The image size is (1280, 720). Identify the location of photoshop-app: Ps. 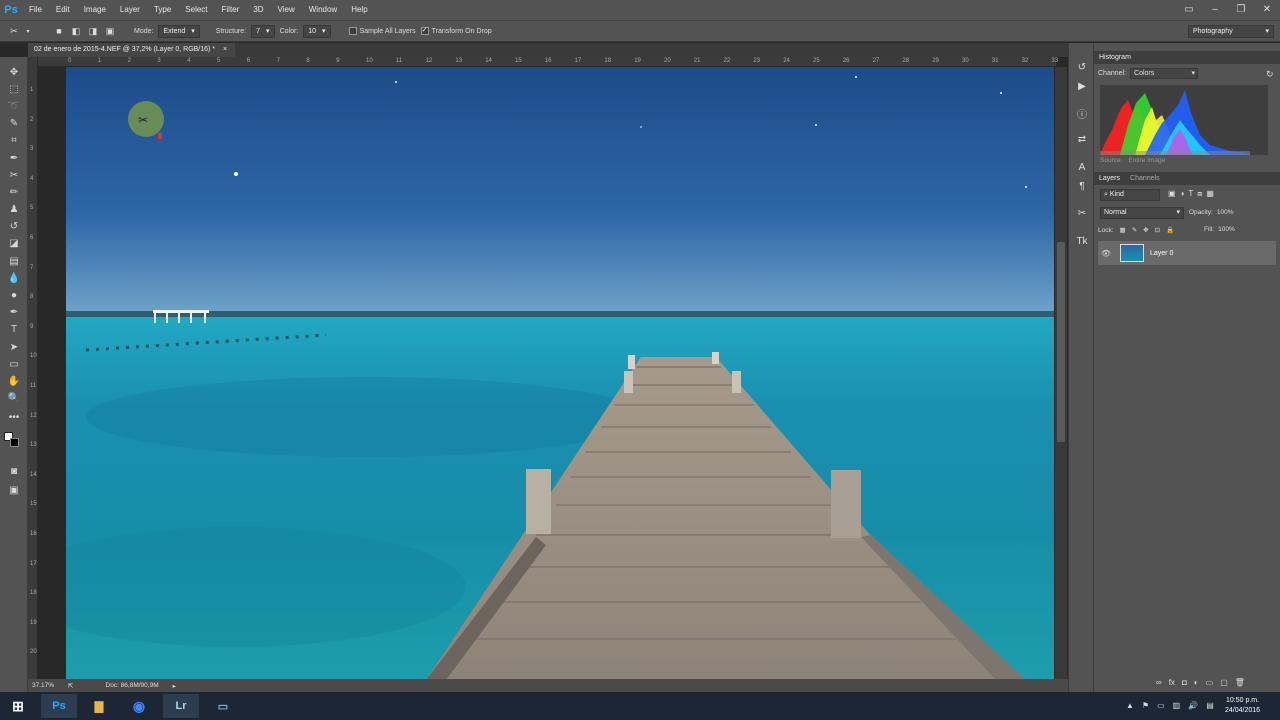
(59, 706).